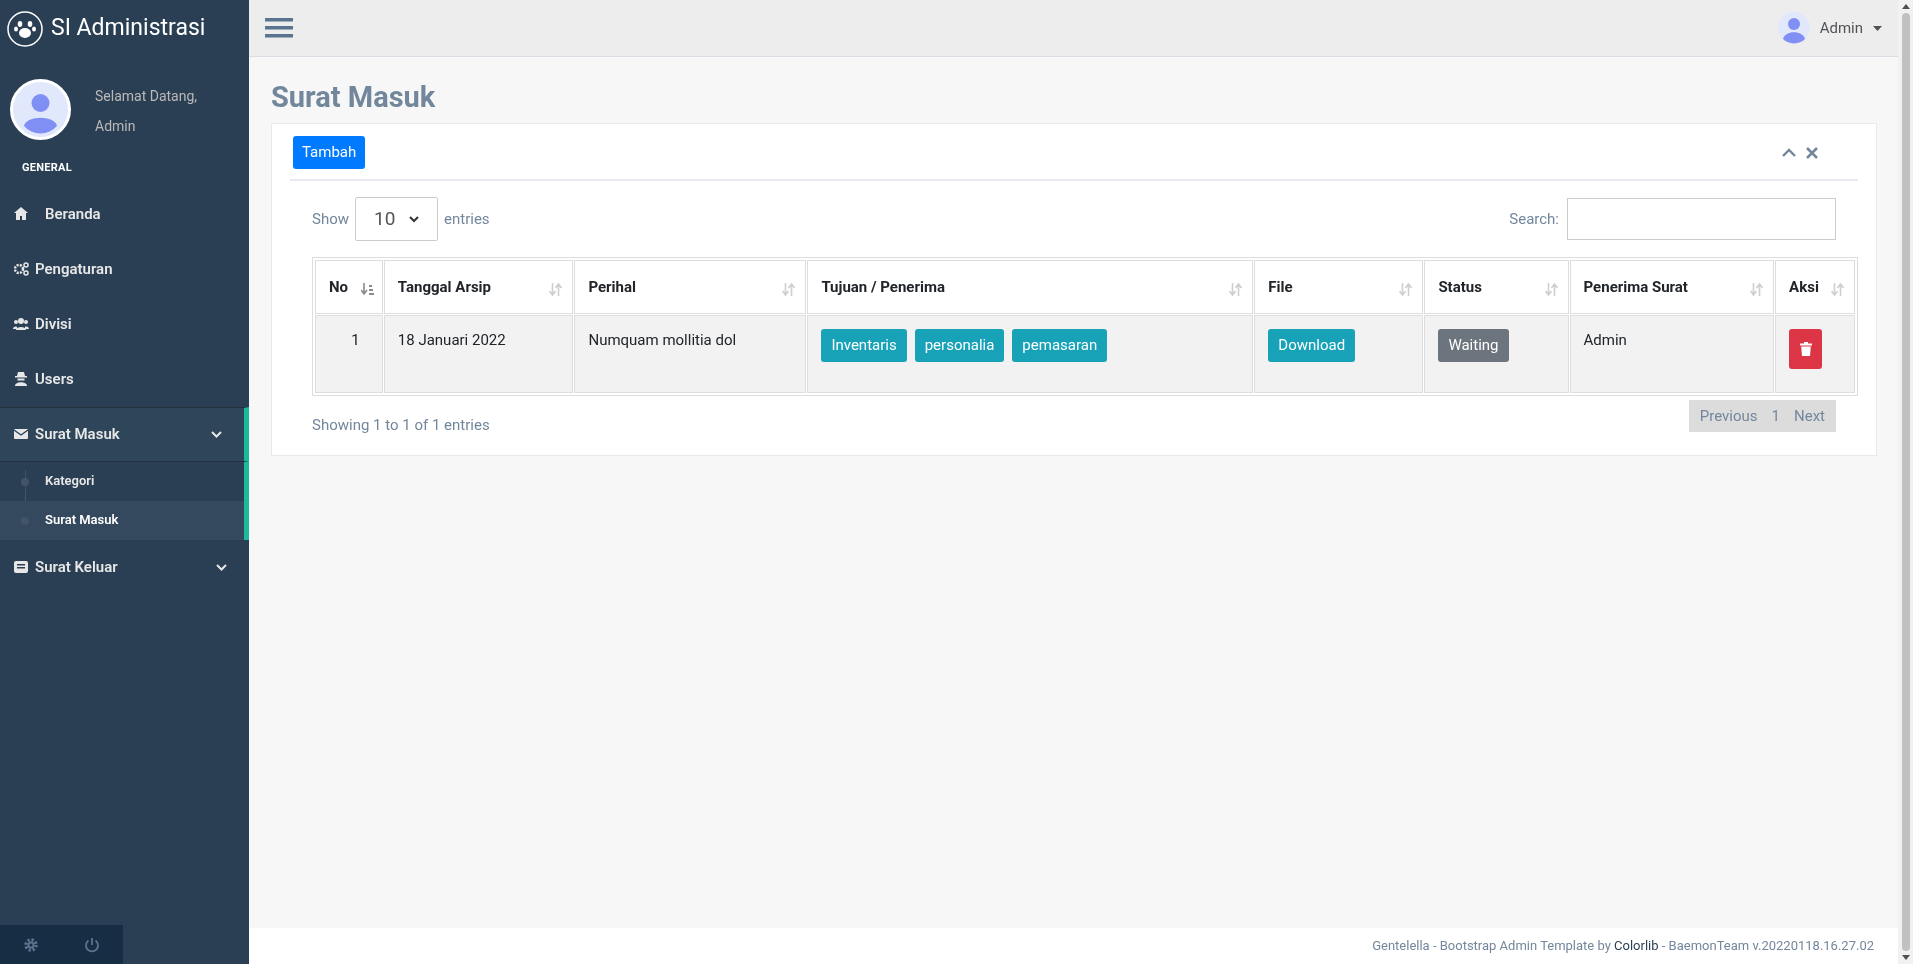  Describe the element at coordinates (146, 96) in the screenshot. I see `welcome-text: Selamat Datang,` at that location.